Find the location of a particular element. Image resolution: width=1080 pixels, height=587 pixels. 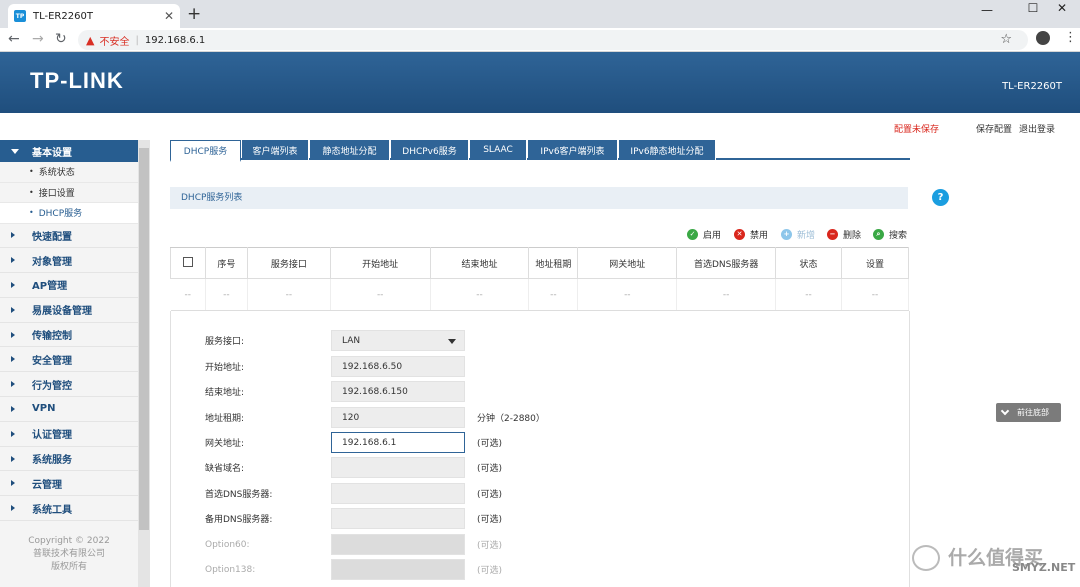

tab-slaac: SLAAC is located at coordinates (498, 150).